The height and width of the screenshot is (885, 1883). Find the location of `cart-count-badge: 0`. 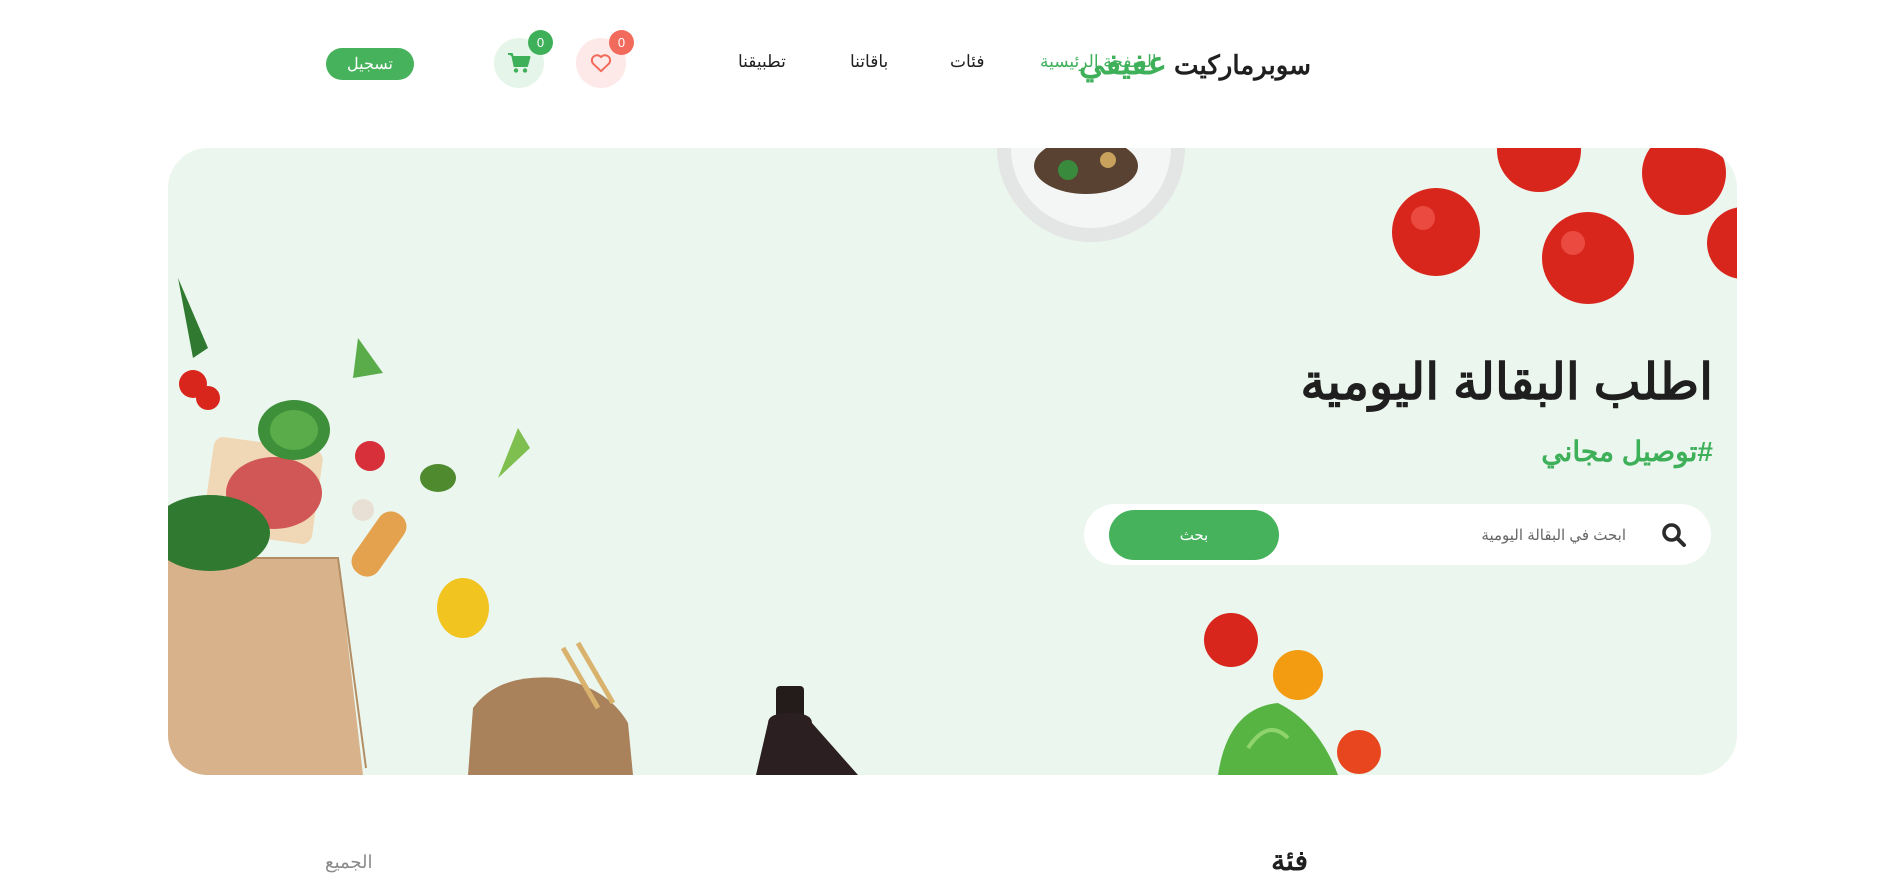

cart-count-badge: 0 is located at coordinates (540, 42).